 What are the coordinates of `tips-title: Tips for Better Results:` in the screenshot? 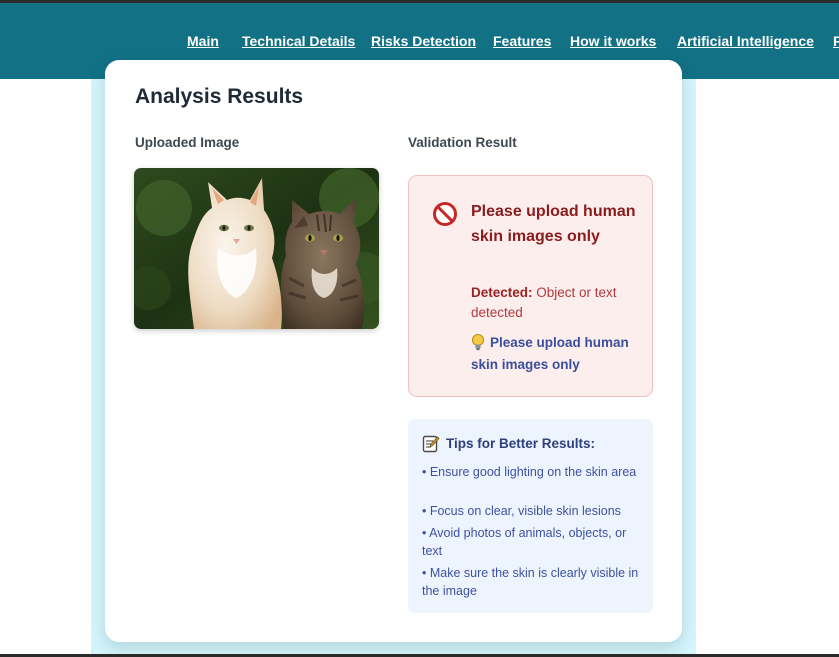 It's located at (521, 443).